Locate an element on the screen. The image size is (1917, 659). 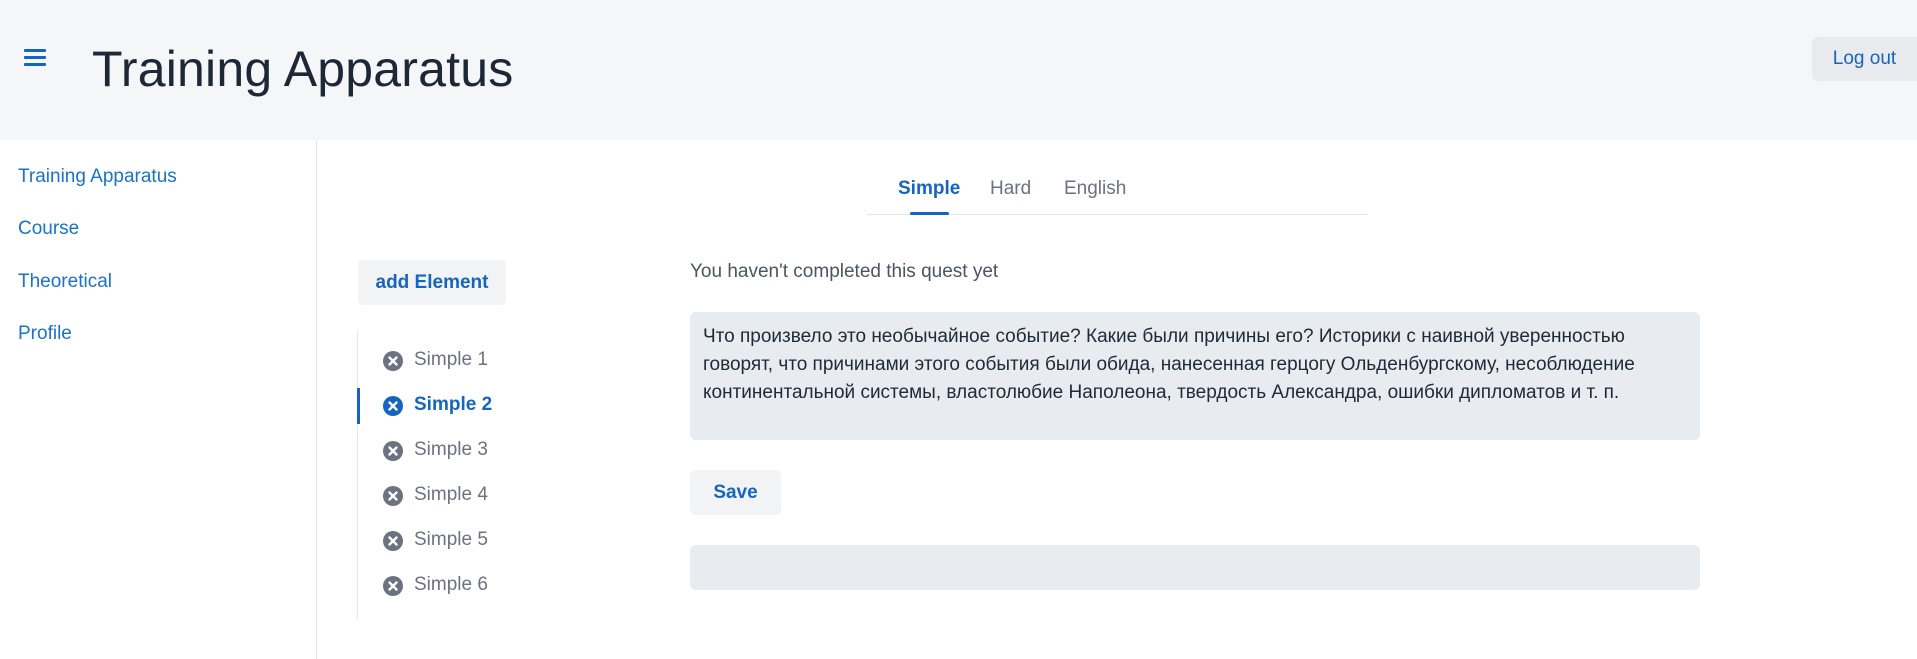
sidebar-item-training-apparatus: Training Apparatus is located at coordinates (97, 177).